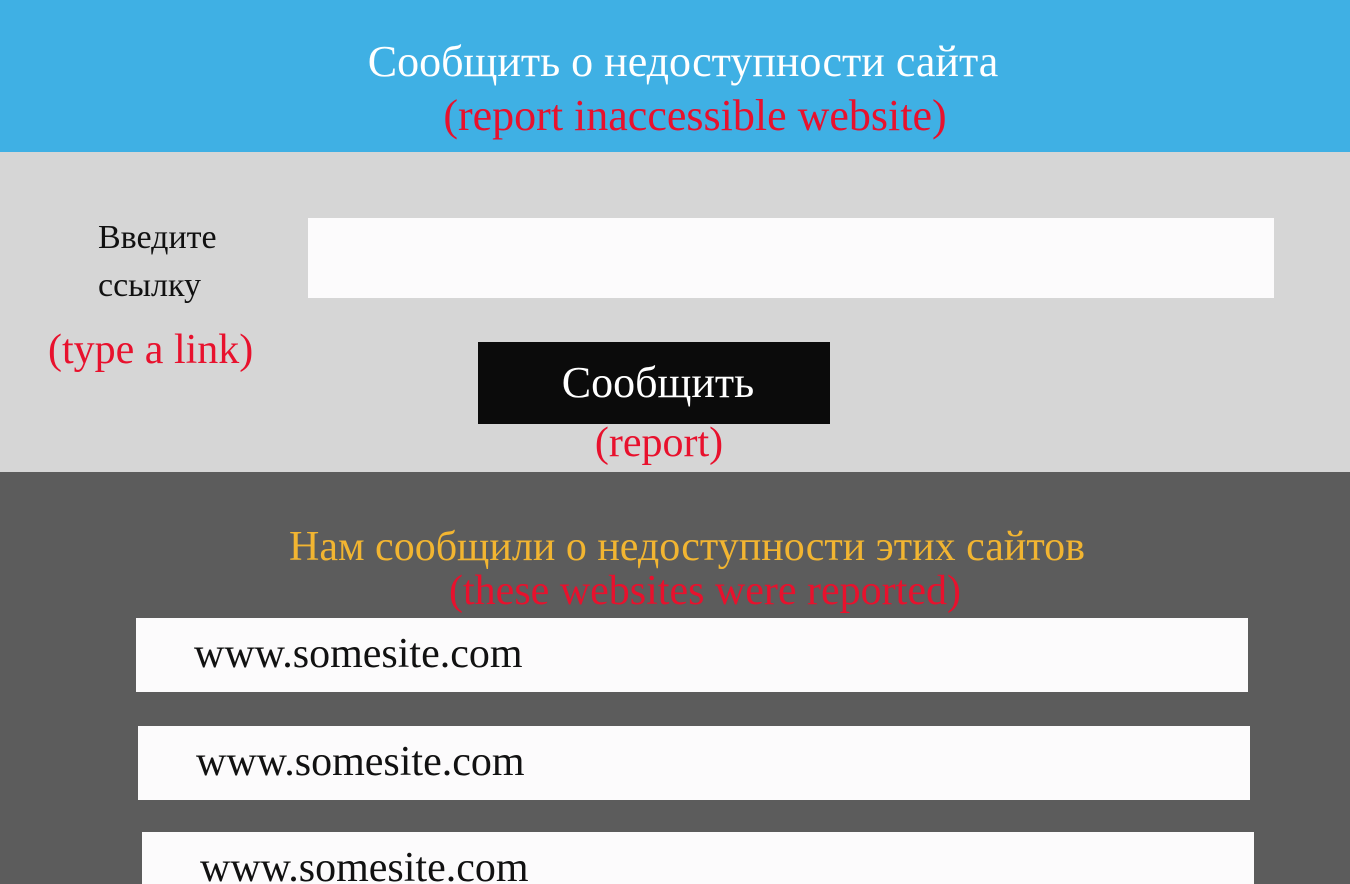 The width and height of the screenshot is (1350, 884). Describe the element at coordinates (791, 258) in the screenshot. I see `link-input` at that location.